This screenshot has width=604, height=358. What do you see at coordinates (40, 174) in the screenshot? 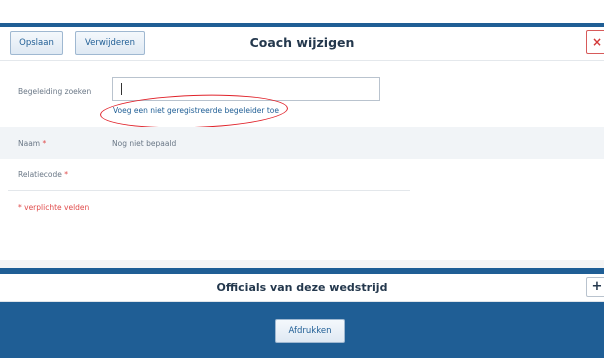
I see `relation-label-text: Relatiecode` at bounding box center [40, 174].